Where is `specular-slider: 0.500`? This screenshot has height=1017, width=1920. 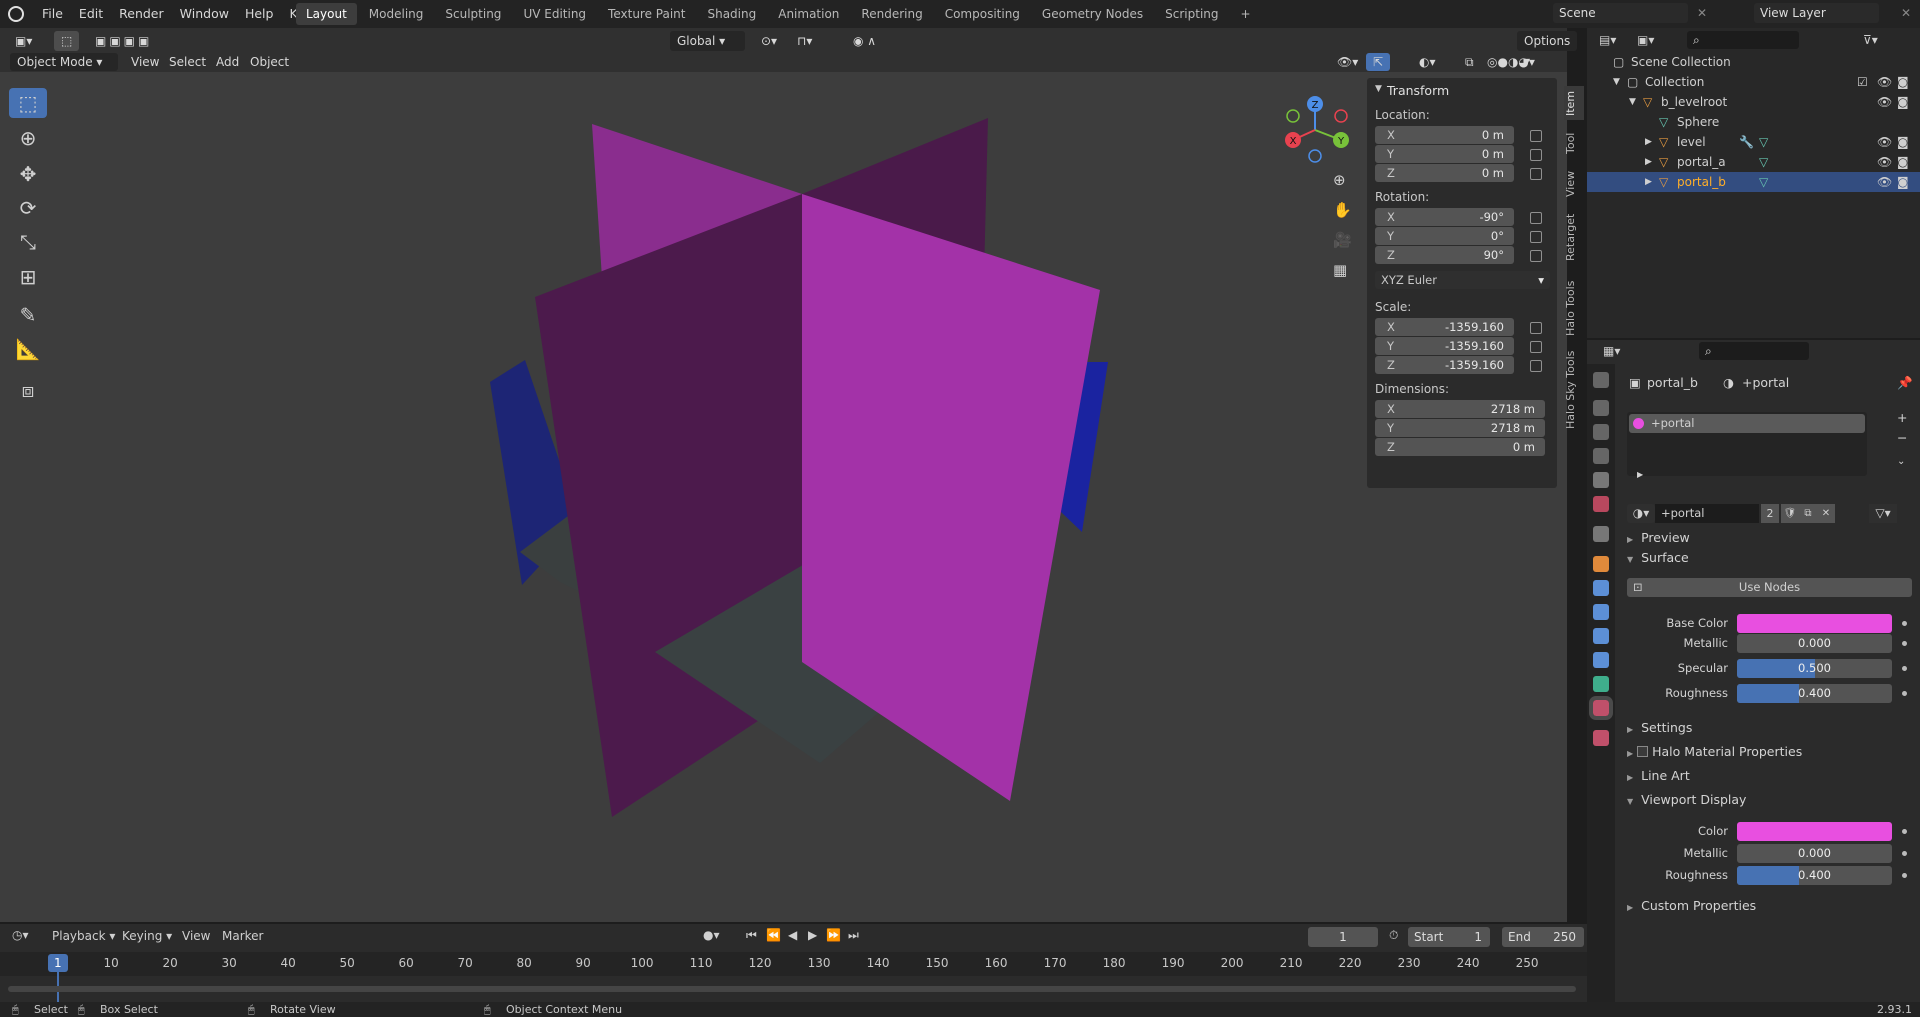
specular-slider: 0.500 is located at coordinates (1814, 668).